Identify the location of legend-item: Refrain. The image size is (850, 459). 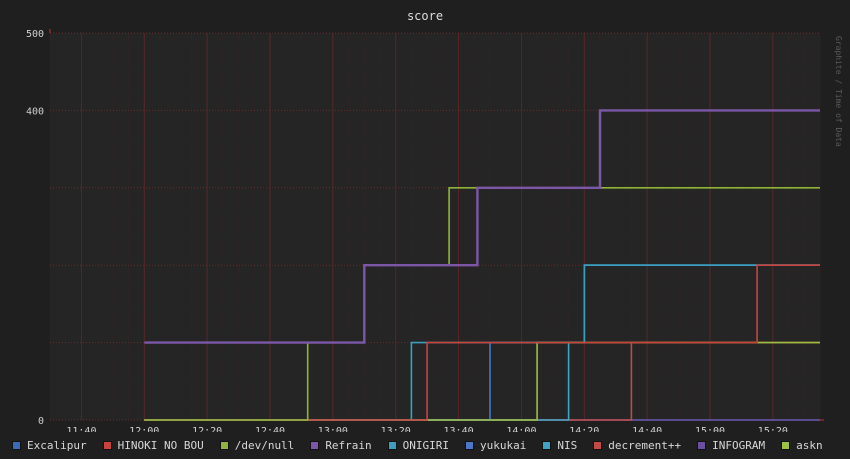
(341, 445).